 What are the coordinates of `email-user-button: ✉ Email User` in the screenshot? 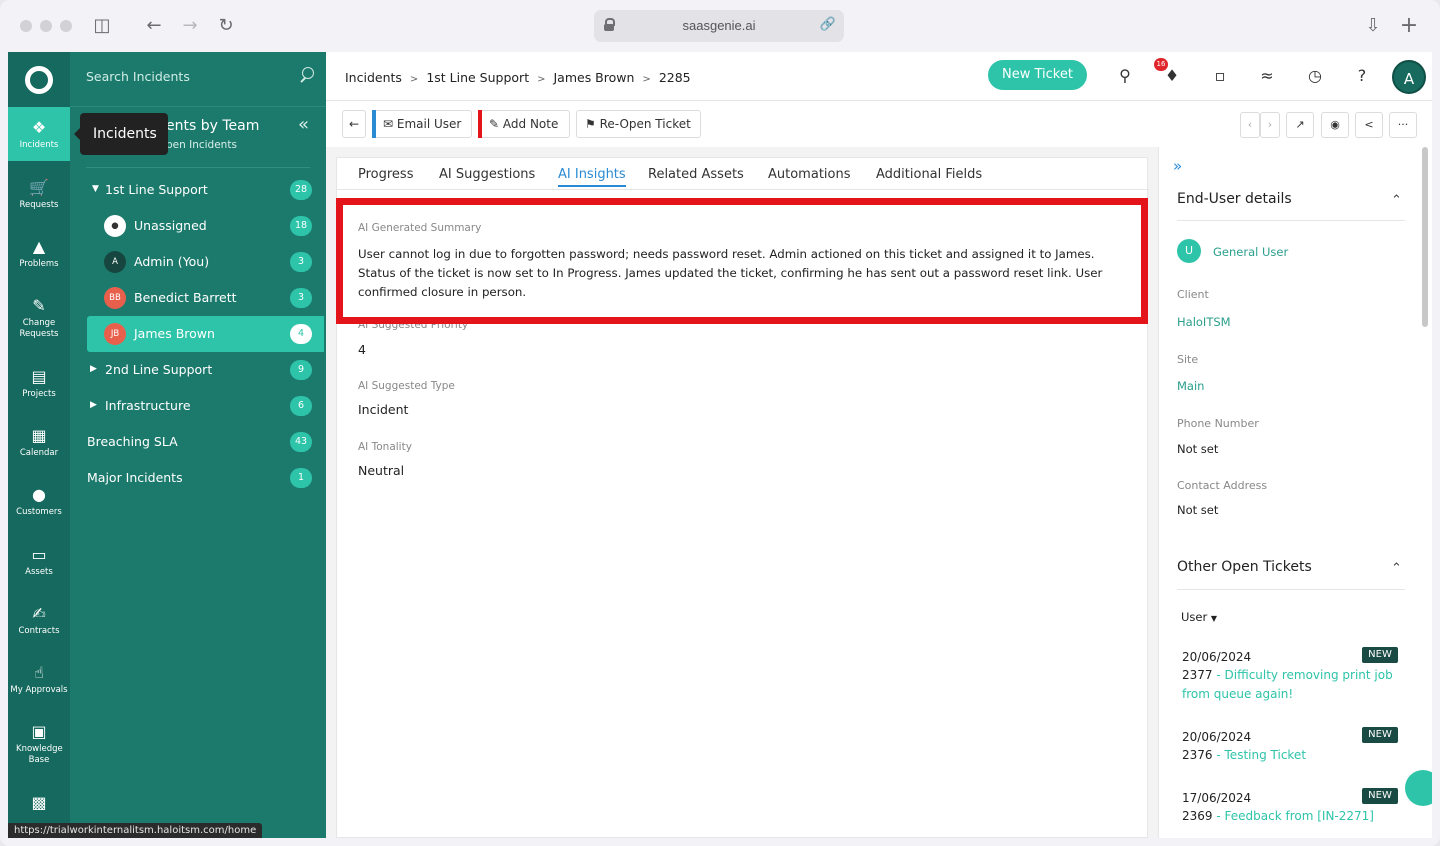 It's located at (422, 124).